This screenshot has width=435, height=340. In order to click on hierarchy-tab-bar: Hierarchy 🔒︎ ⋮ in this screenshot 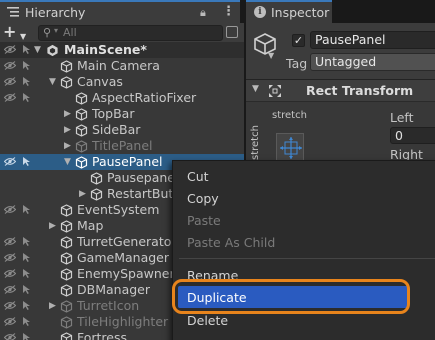, I will do `click(122, 11)`.